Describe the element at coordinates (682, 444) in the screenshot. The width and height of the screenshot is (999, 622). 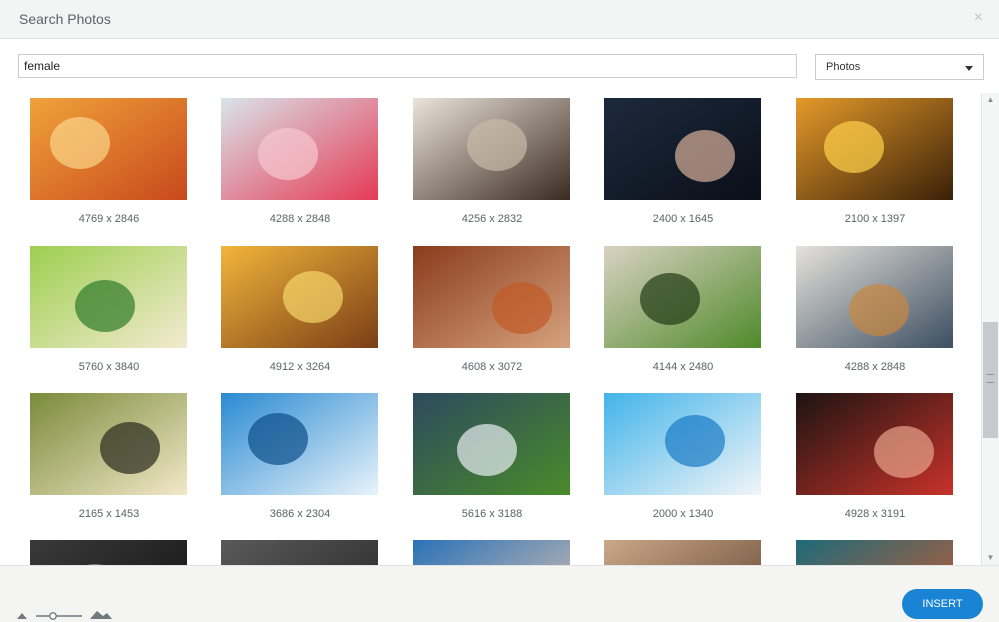
I see `woman-blue-hat-beach-thumbnail` at that location.